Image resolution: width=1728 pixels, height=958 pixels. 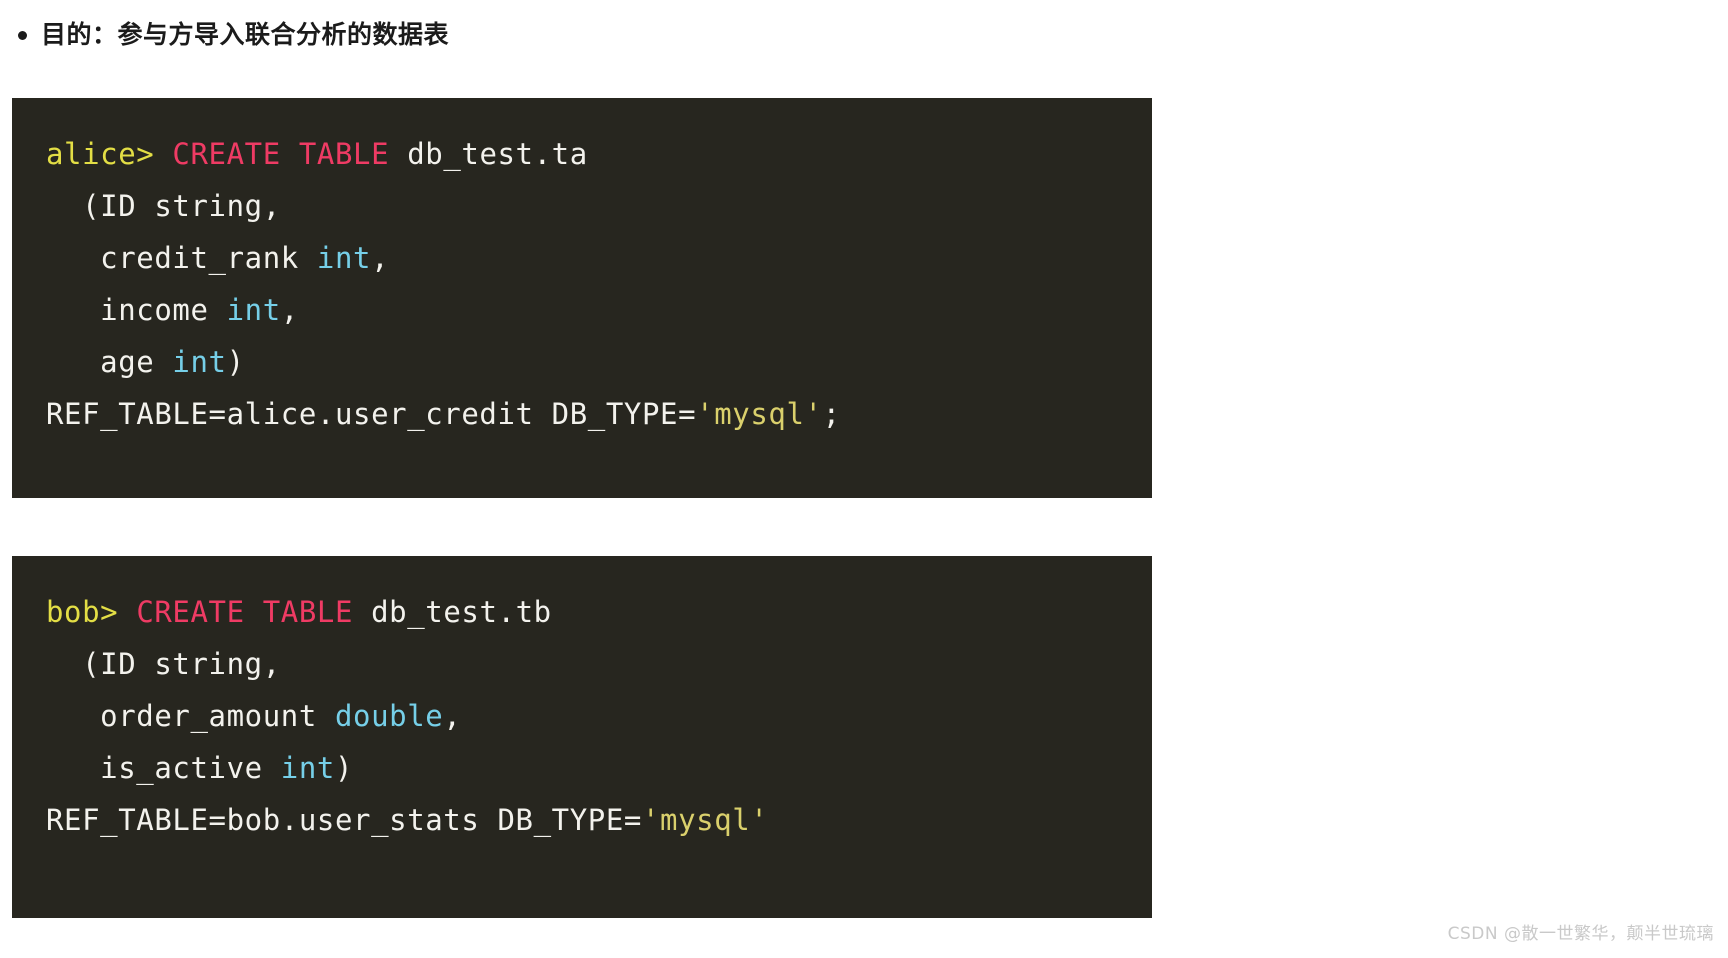 What do you see at coordinates (452, 612) in the screenshot?
I see `code-token-plain: db_test.tb` at bounding box center [452, 612].